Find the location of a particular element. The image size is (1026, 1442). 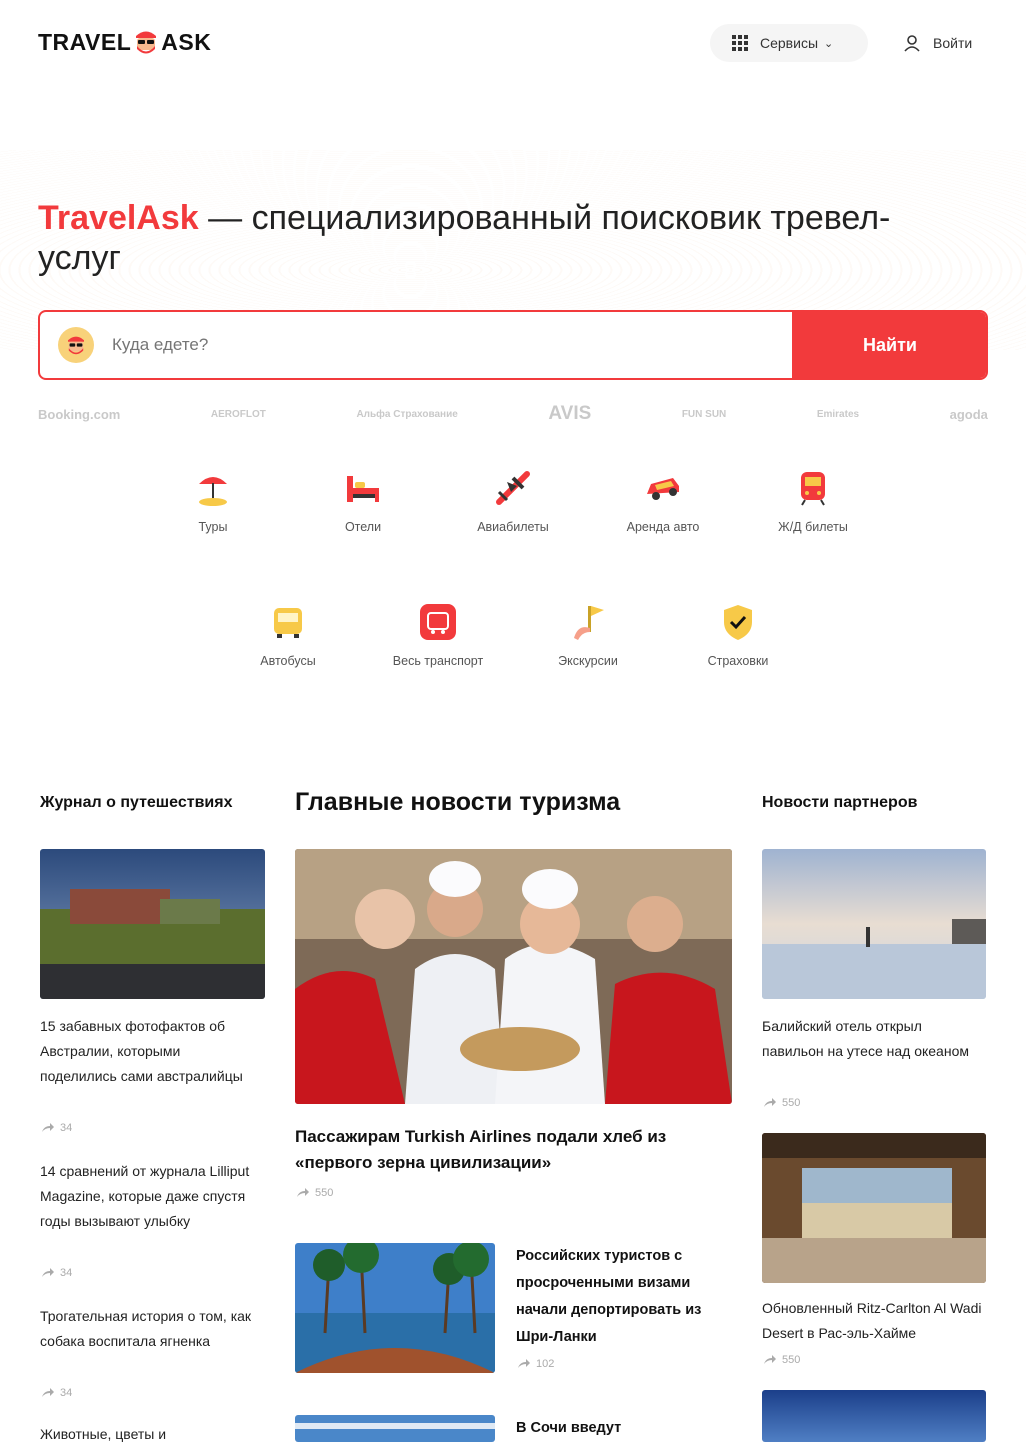

category-flights: Авиабилеты is located at coordinates (513, 500).